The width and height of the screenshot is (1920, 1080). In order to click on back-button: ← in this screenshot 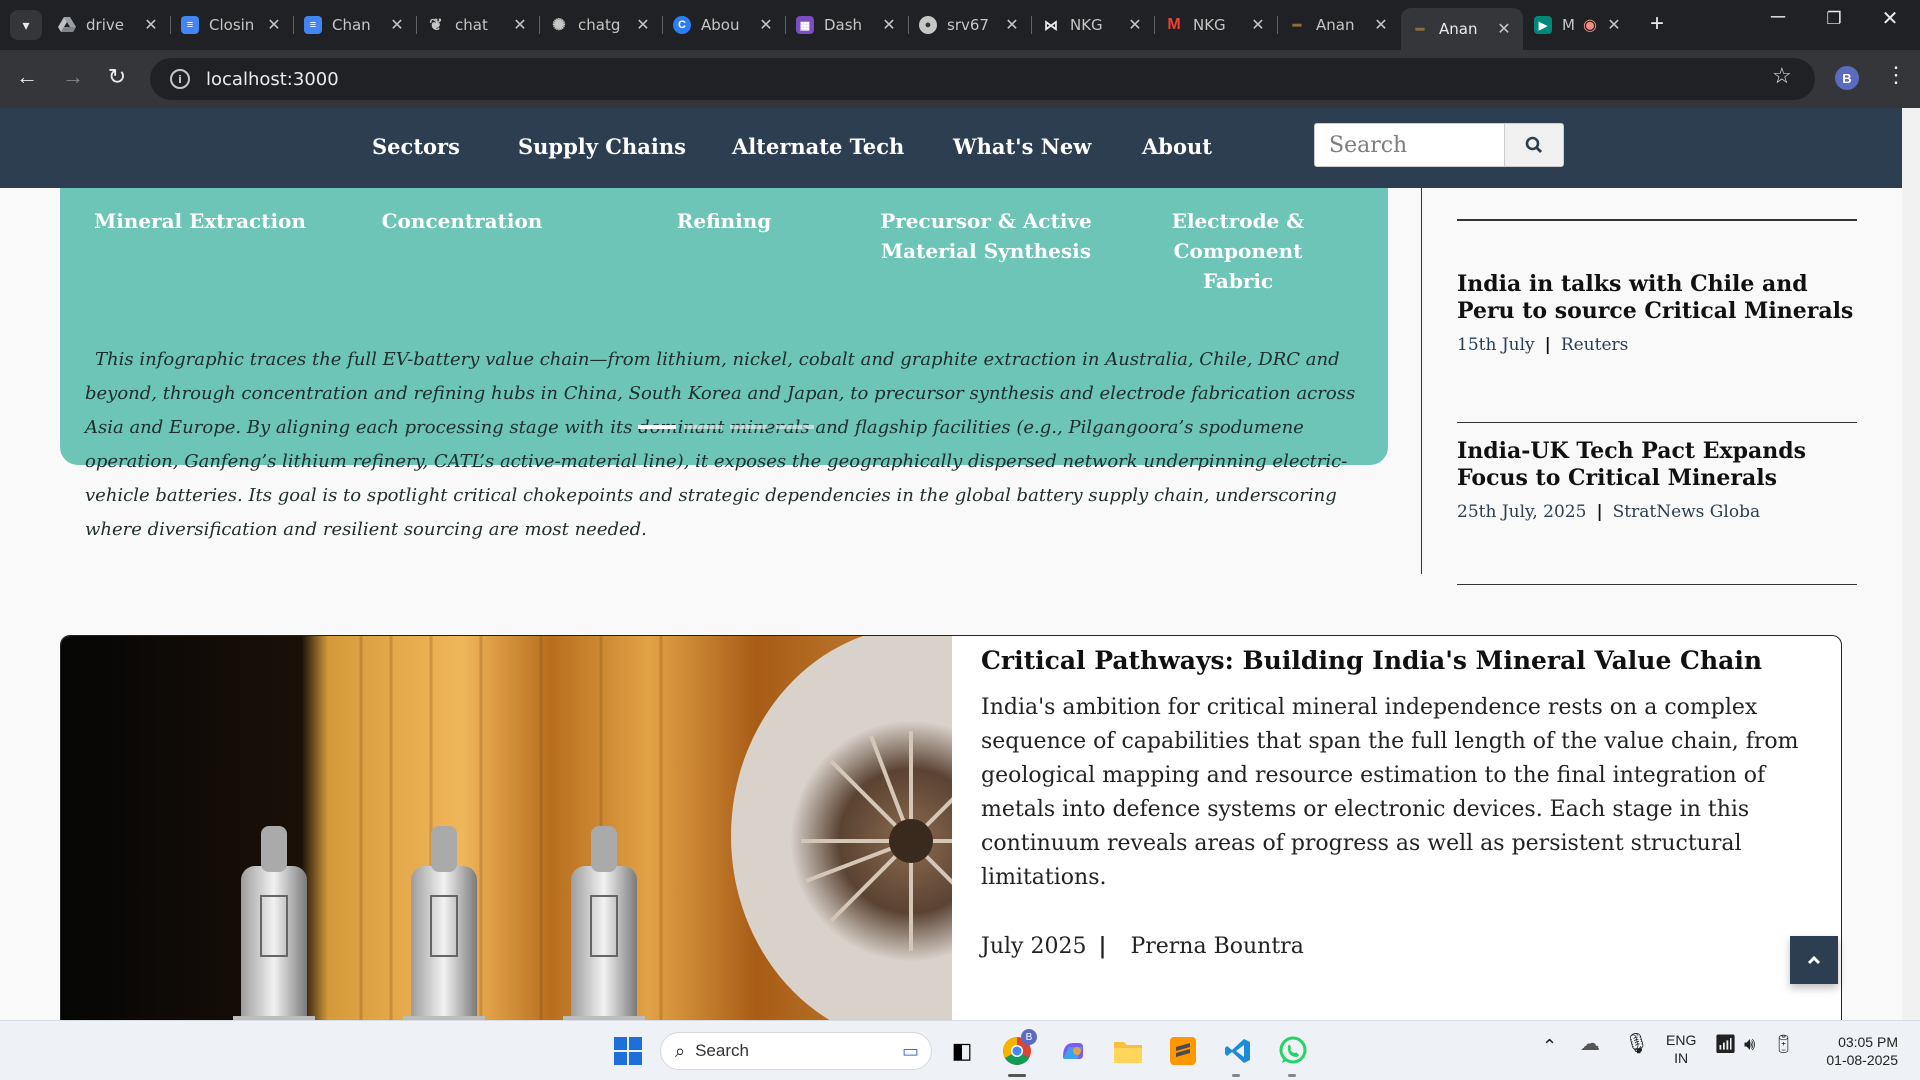, I will do `click(27, 77)`.